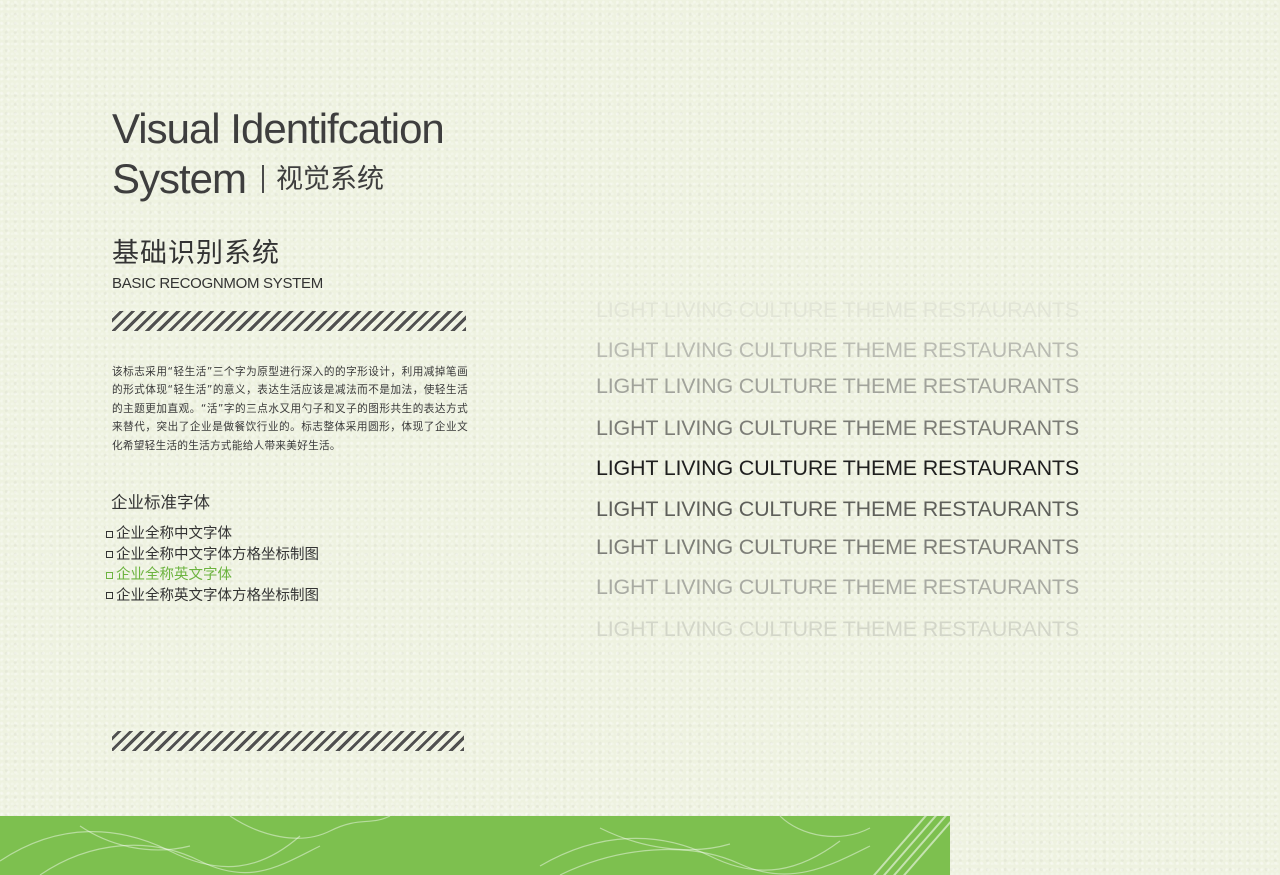 This screenshot has height=875, width=1280. What do you see at coordinates (217, 554) in the screenshot?
I see `font-list-item-label: 企业全称中文字体方格坐标制图` at bounding box center [217, 554].